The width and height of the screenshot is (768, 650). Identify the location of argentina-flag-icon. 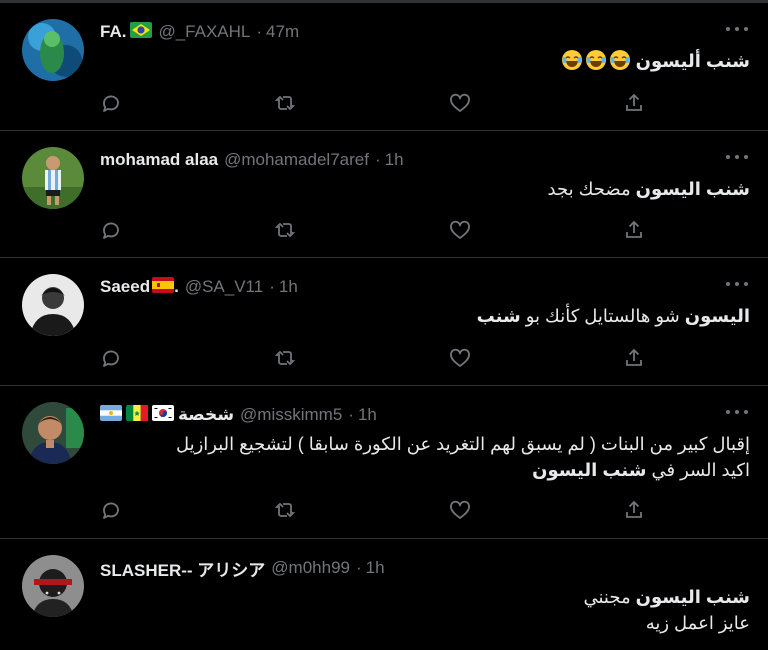
(111, 415).